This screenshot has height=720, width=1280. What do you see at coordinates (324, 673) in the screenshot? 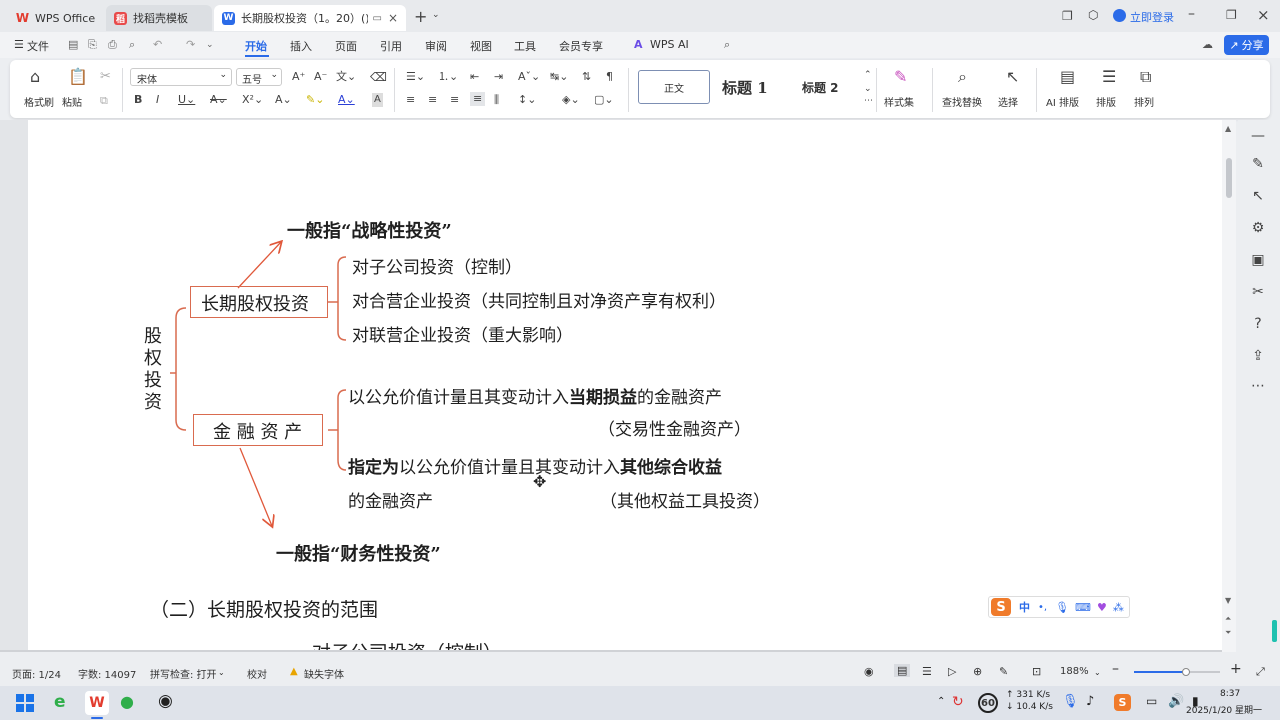
I see `missing-font: 缺失字体` at bounding box center [324, 673].